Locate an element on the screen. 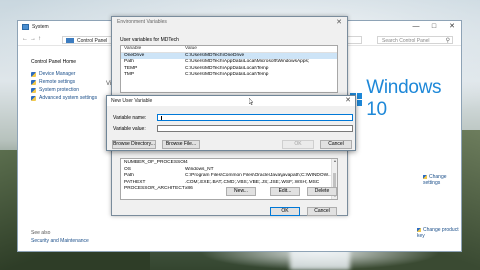 The width and height of the screenshot is (480, 270). var-value: C:\Users\MDTech\AppData\Local\Temp is located at coordinates (227, 74).